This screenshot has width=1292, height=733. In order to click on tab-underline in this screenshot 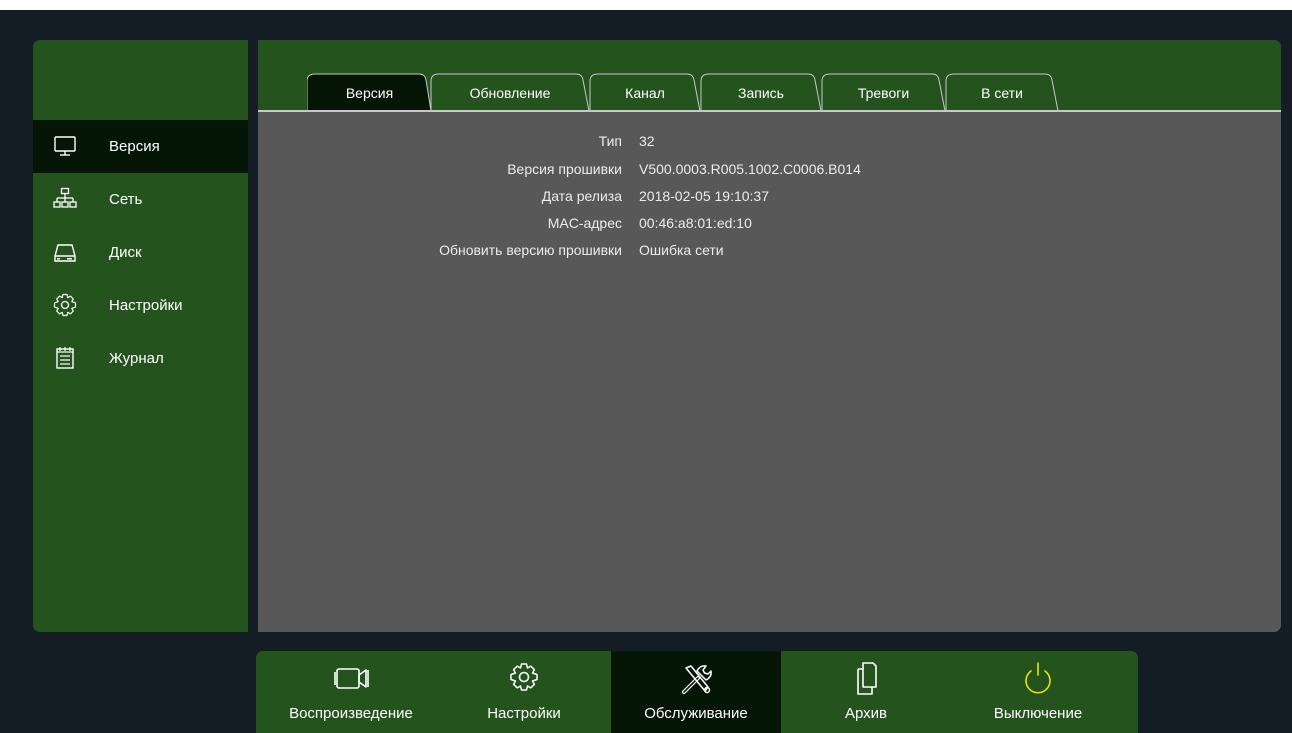, I will do `click(769, 111)`.